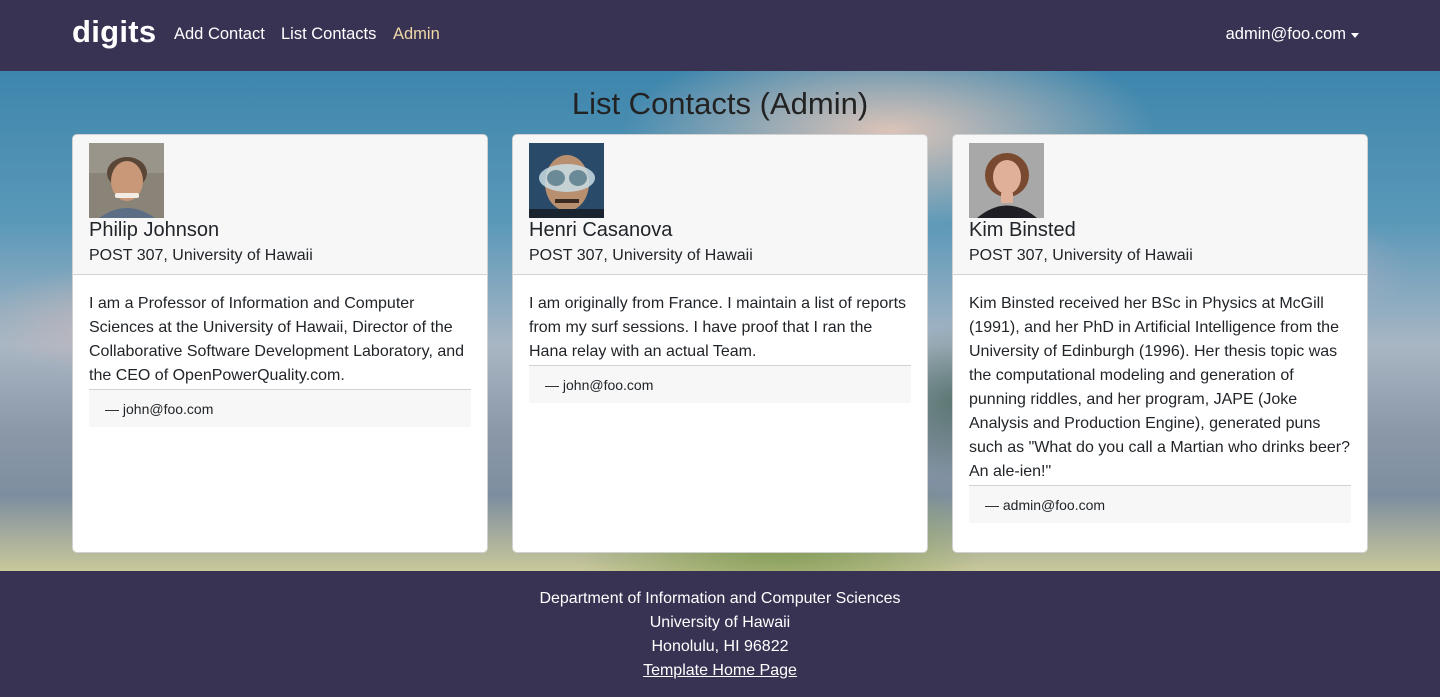 This screenshot has height=697, width=1440. I want to click on nav-admin: Admin, so click(416, 34).